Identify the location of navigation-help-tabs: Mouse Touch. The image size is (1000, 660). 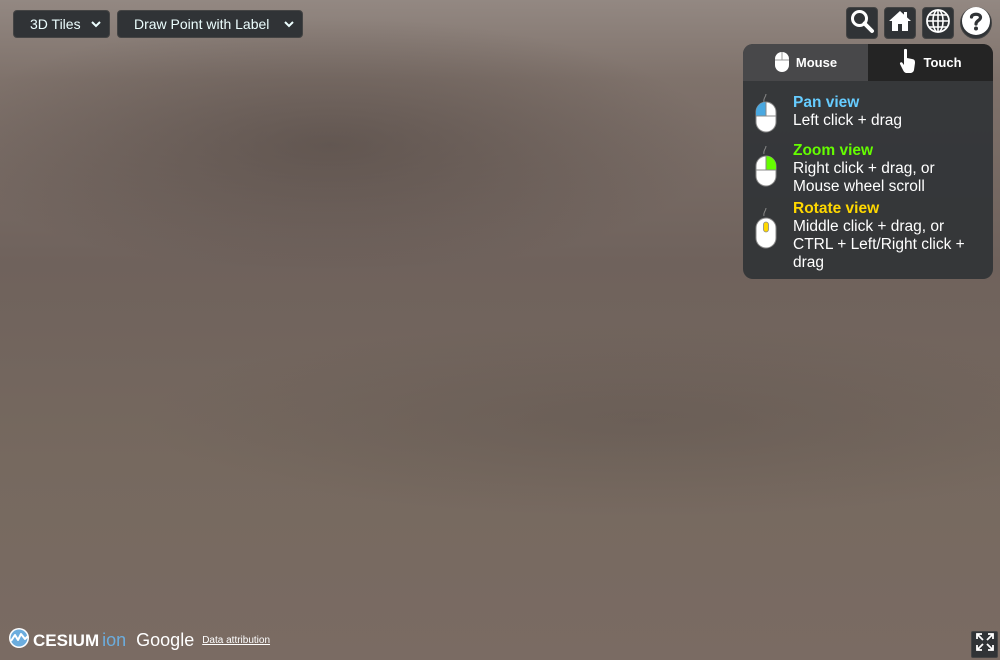
(868, 62).